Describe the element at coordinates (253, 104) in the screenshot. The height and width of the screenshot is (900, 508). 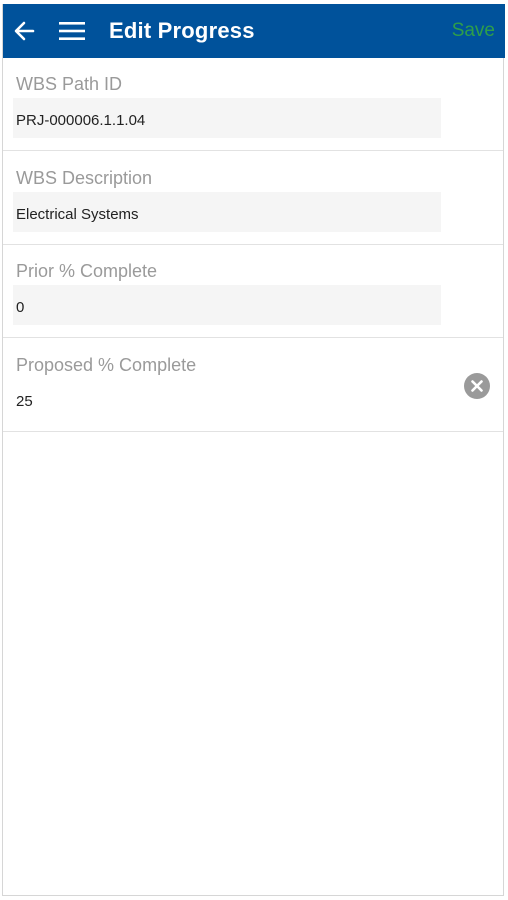
I see `wbs-path-id-field: WBS Path ID PRJ-000006.1.1.04` at that location.